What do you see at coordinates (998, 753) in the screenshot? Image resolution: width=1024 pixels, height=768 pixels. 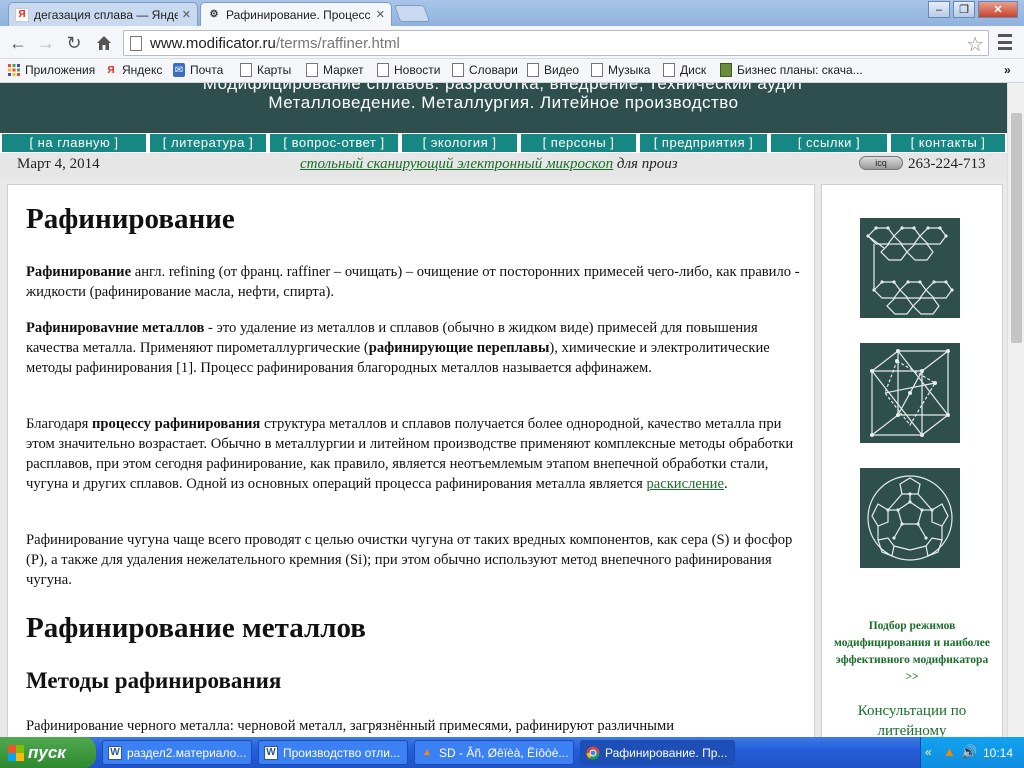 I see `system-clock: 10:14` at bounding box center [998, 753].